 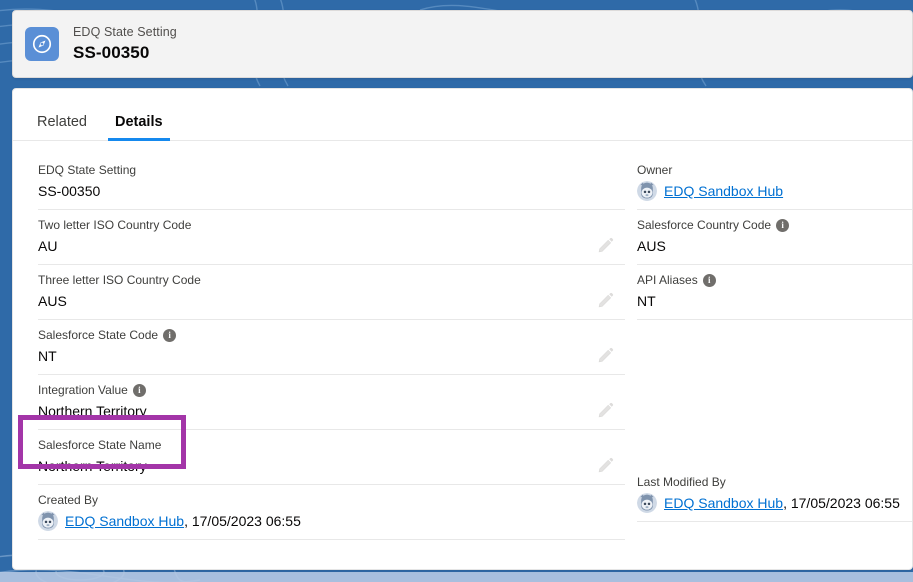 I want to click on field-label-text: Integration Value, so click(x=83, y=390).